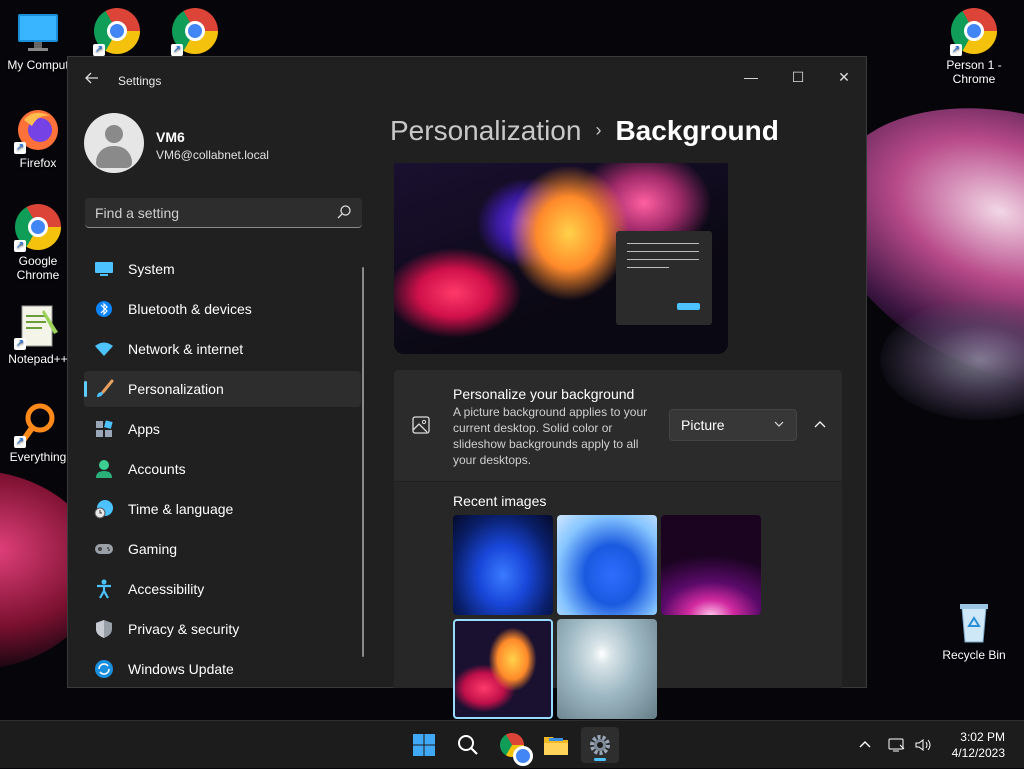 This screenshot has height=769, width=1024. I want to click on firefox-icon: ↗, so click(38, 130).